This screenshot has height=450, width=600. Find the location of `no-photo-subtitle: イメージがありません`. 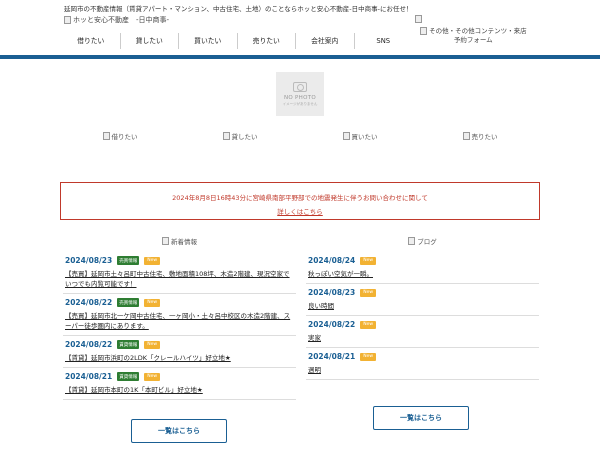

no-photo-subtitle: イメージがありません is located at coordinates (300, 103).